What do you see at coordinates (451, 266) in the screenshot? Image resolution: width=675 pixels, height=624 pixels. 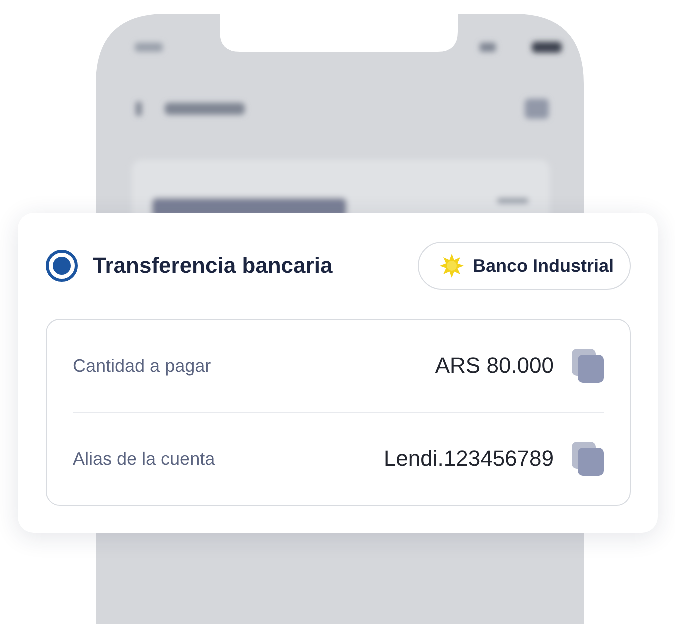 I see `sun-logo-icon` at bounding box center [451, 266].